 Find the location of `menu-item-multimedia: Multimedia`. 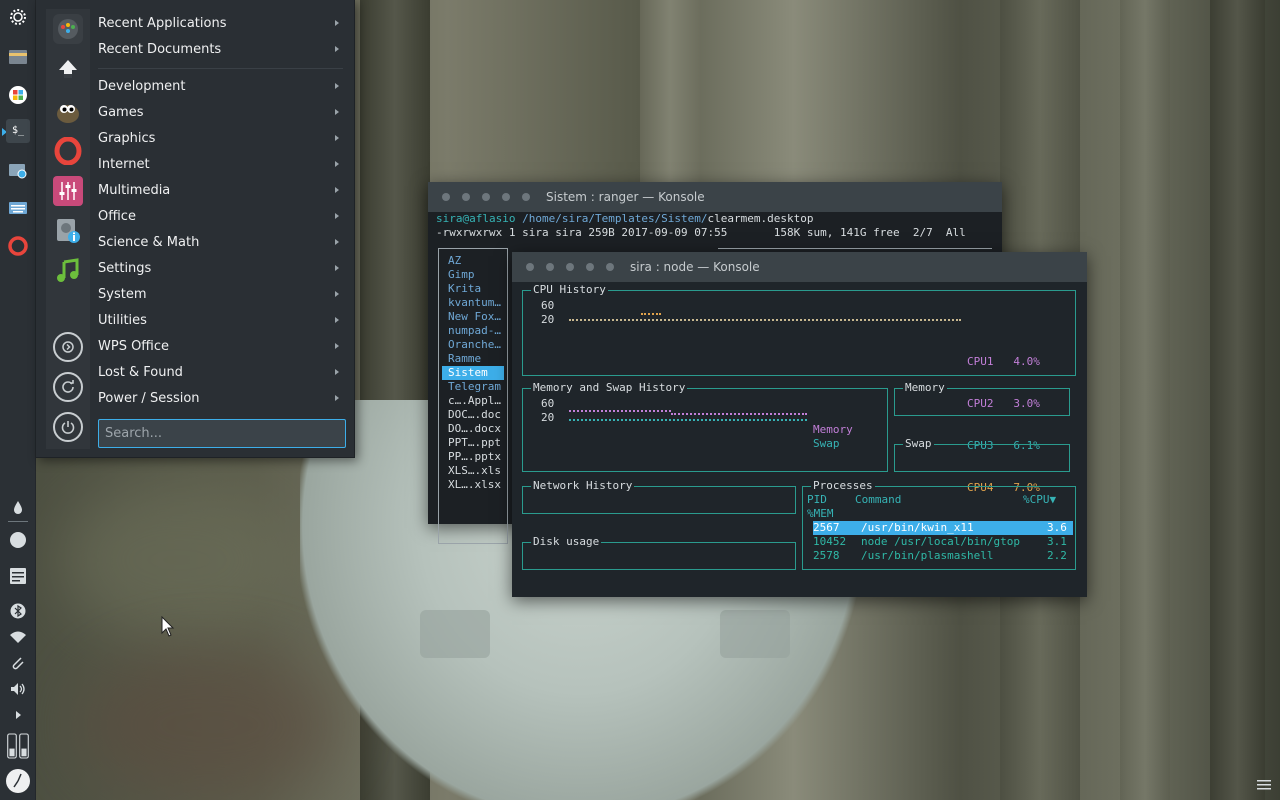

menu-item-multimedia: Multimedia is located at coordinates (220, 190).